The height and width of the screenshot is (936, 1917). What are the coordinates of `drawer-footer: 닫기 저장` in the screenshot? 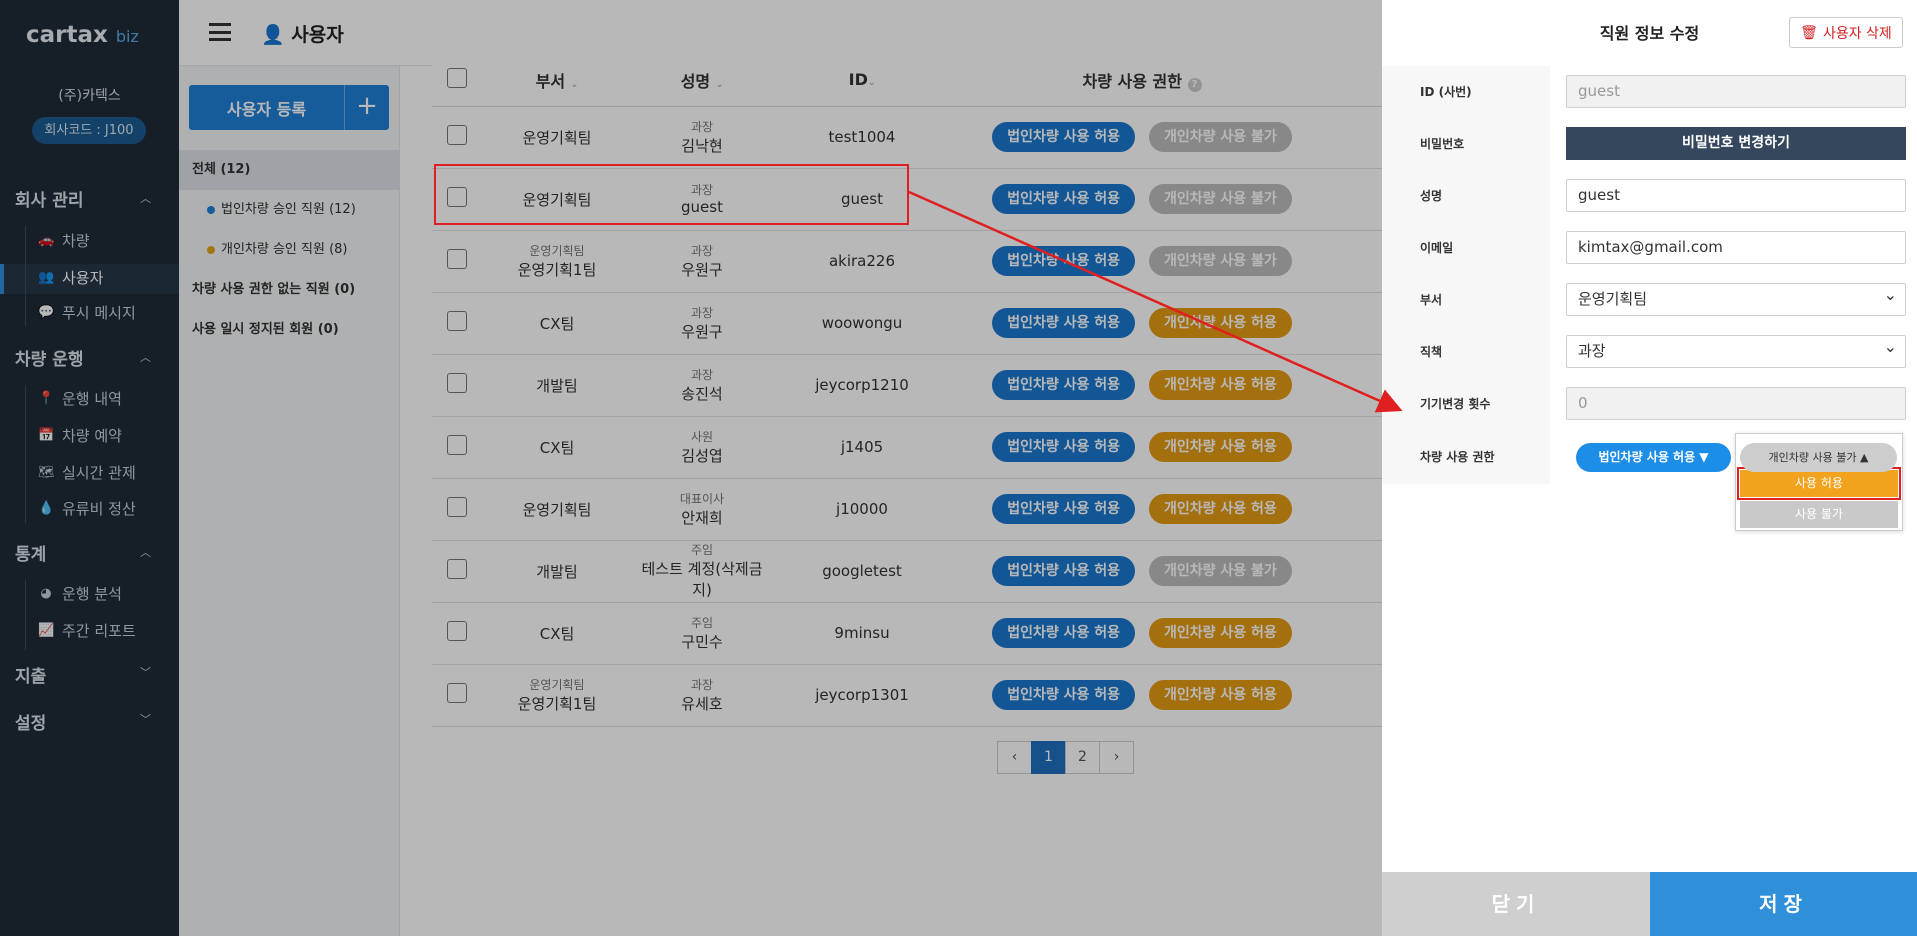 It's located at (1649, 904).